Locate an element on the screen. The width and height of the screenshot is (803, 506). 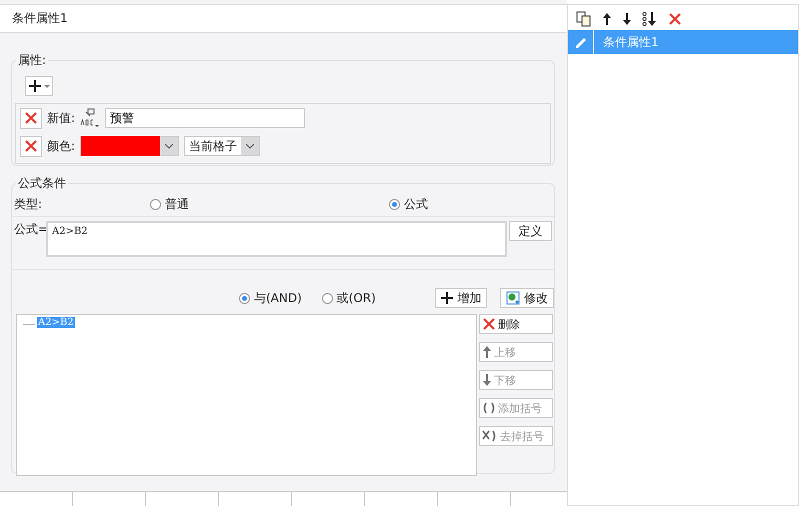
field-label: 颜色: is located at coordinates (61, 146).